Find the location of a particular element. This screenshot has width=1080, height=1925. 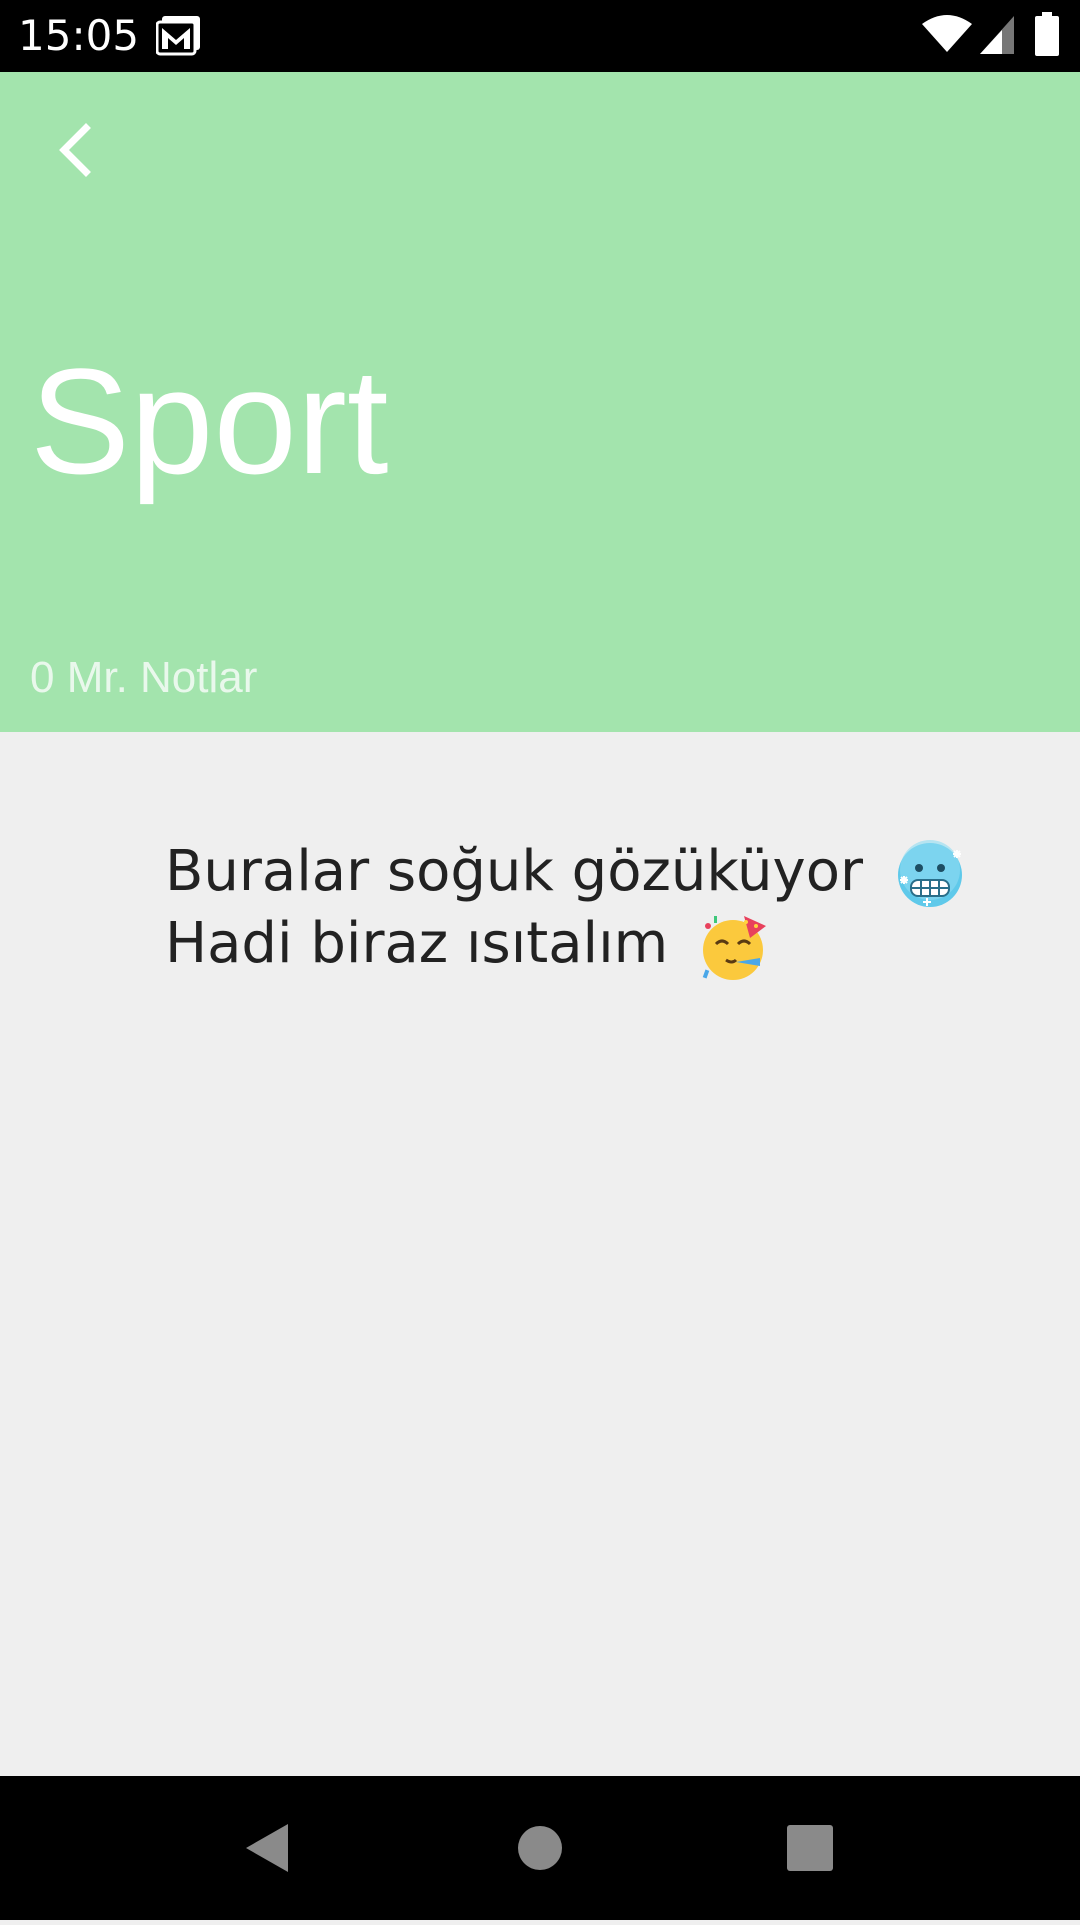

back-button is located at coordinates (76, 150).